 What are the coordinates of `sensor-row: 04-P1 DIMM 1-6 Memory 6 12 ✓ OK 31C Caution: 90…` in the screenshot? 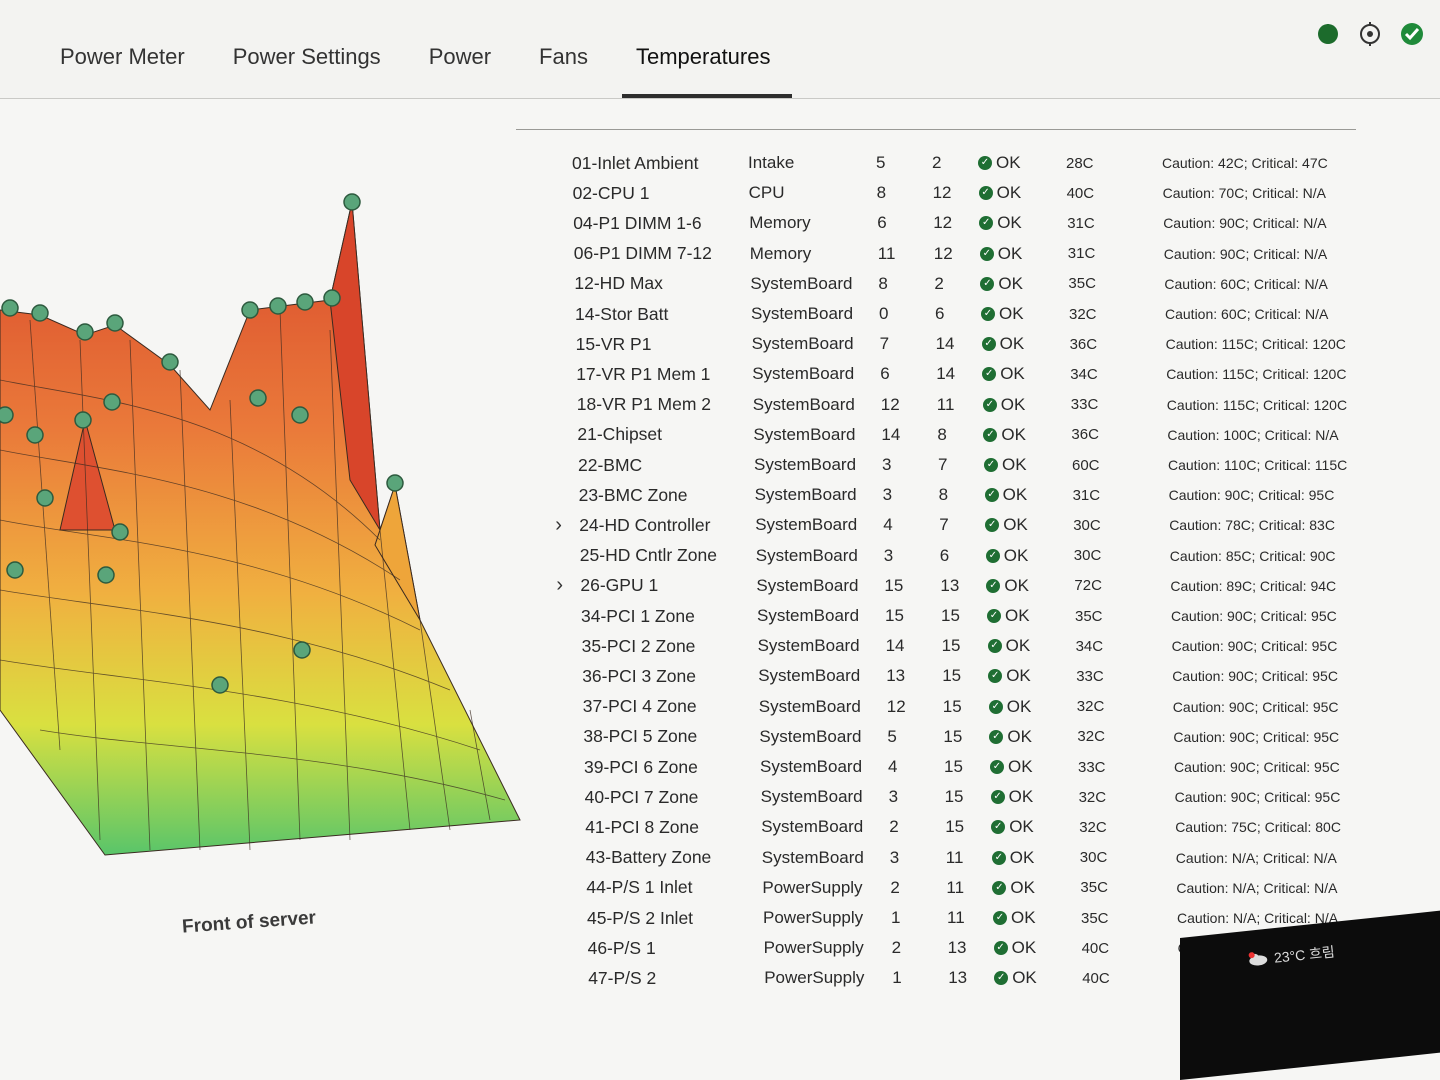 It's located at (956, 223).